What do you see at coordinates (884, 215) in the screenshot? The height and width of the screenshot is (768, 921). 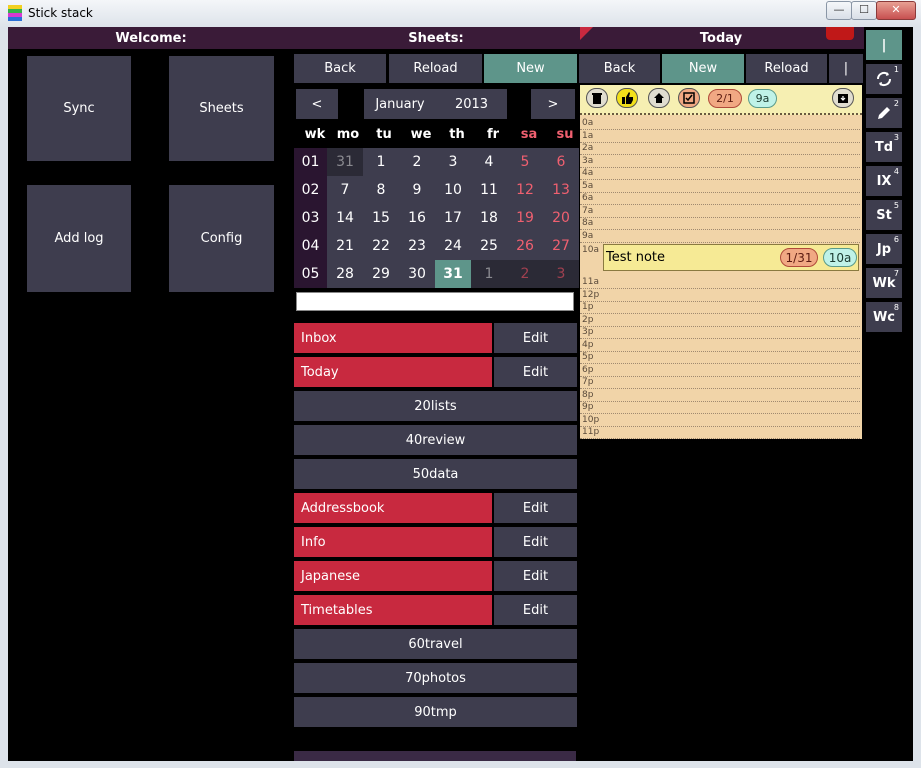 I see `st-button: St 5` at bounding box center [884, 215].